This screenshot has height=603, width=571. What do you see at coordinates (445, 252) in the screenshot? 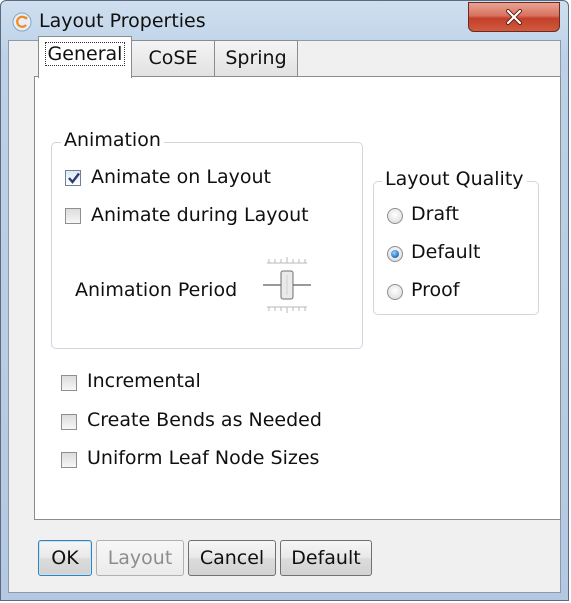
I see `radio-default-label: Default` at bounding box center [445, 252].